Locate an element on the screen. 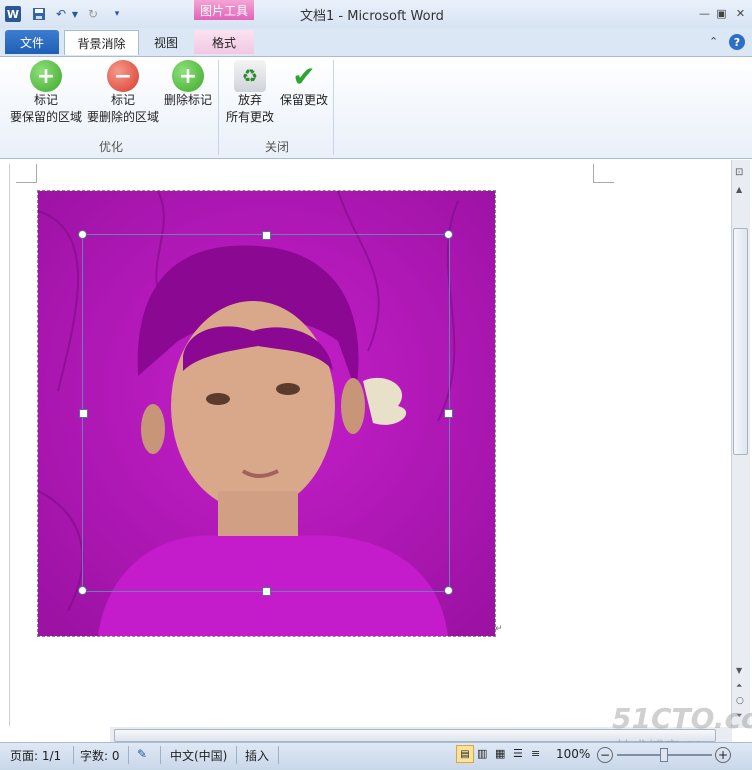 Image resolution: width=752 pixels, height=770 pixels. plus-pencil-icon: + is located at coordinates (46, 76).